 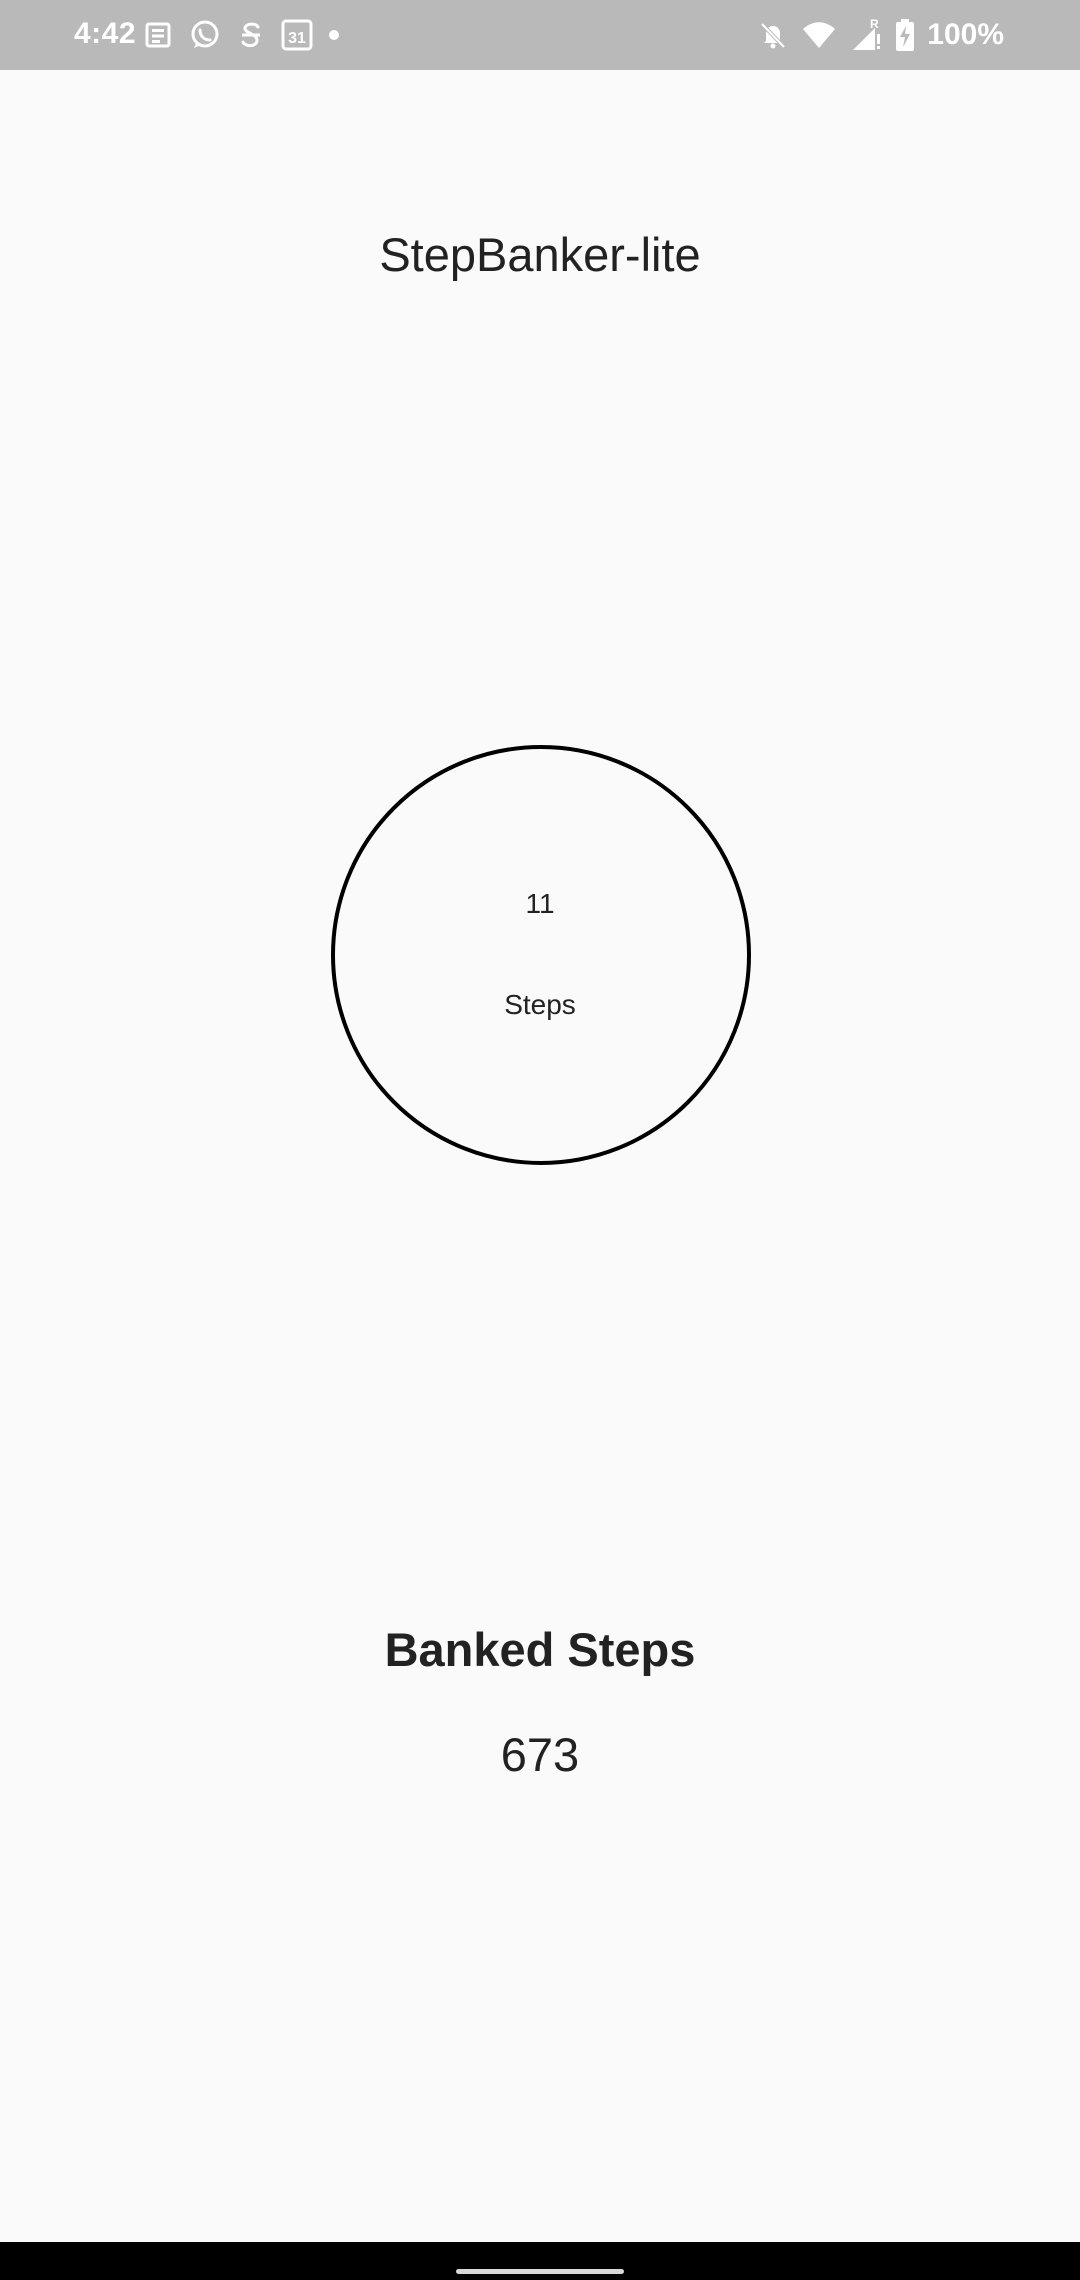 I want to click on news-icon, so click(x=158, y=35).